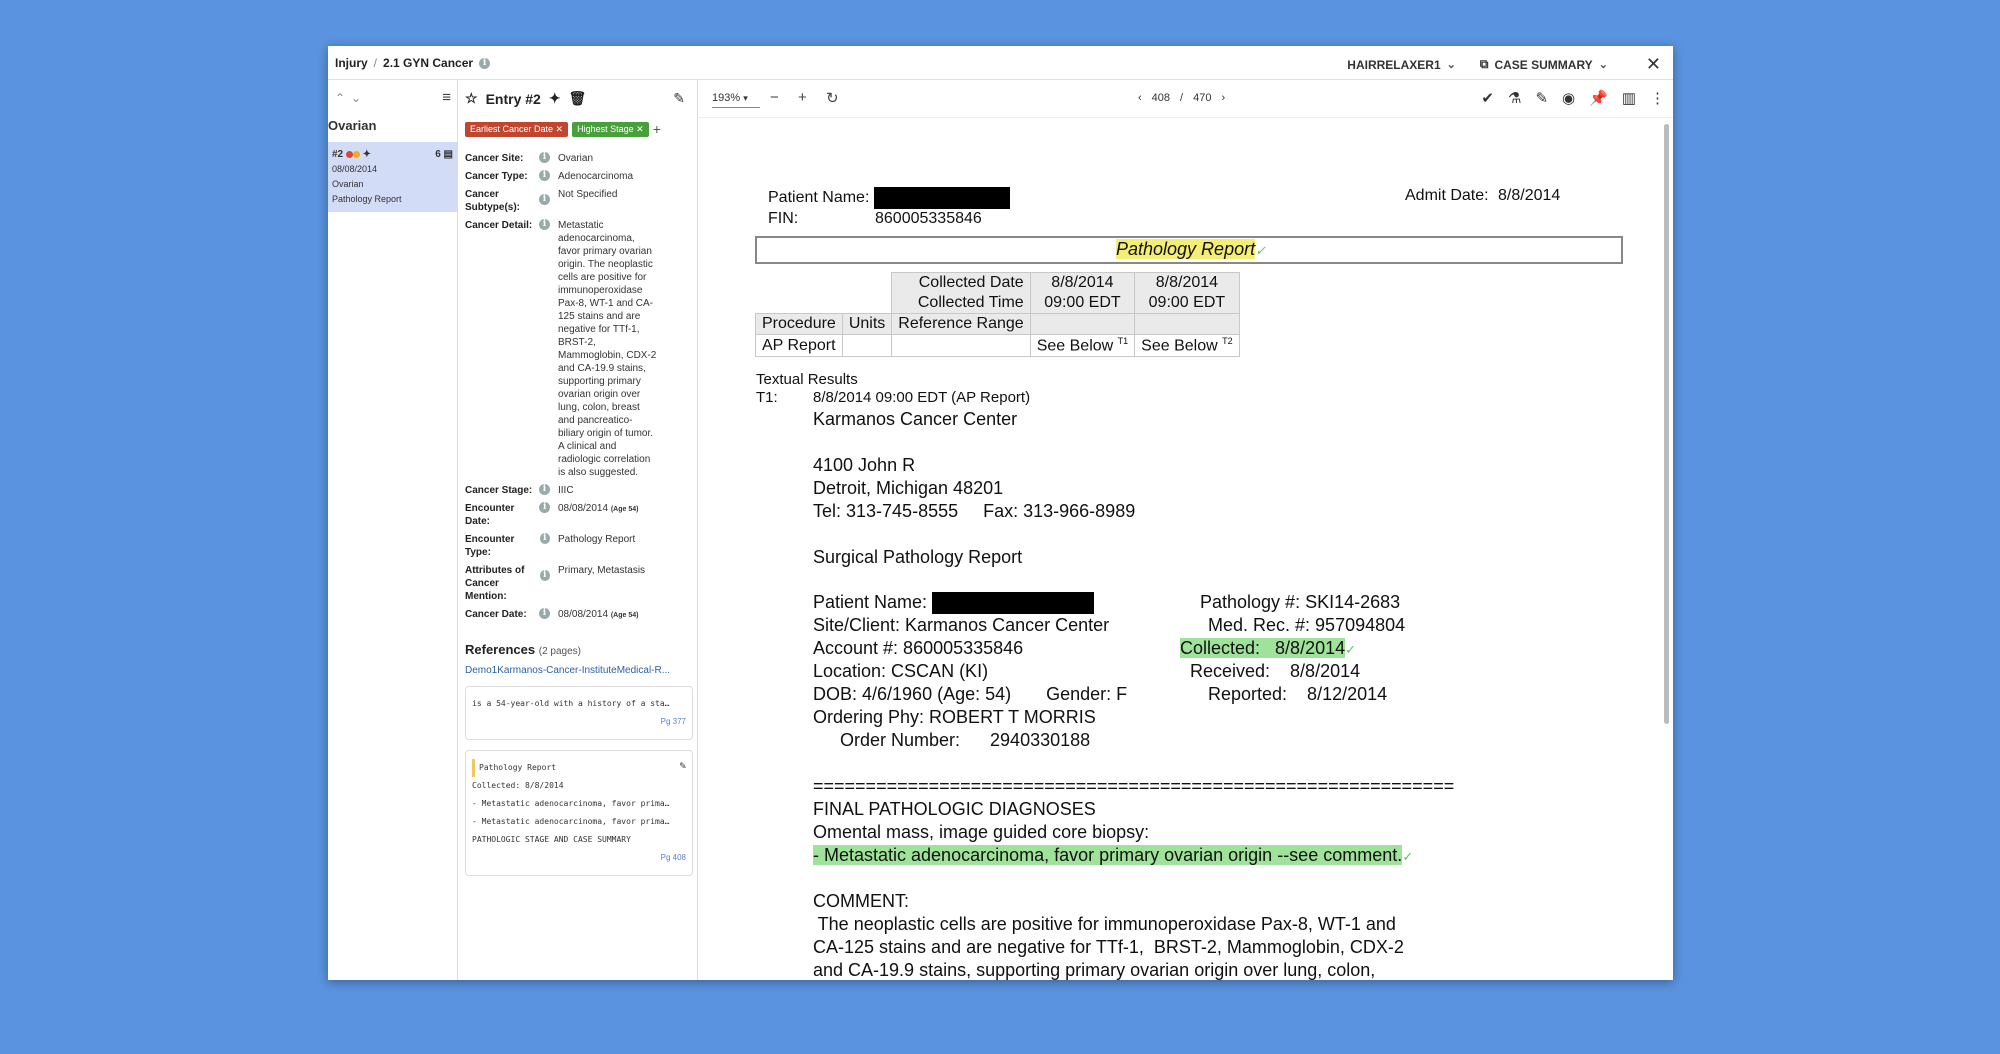 Image resolution: width=2000 pixels, height=1054 pixels. I want to click on next-page-icon: ›, so click(1223, 98).